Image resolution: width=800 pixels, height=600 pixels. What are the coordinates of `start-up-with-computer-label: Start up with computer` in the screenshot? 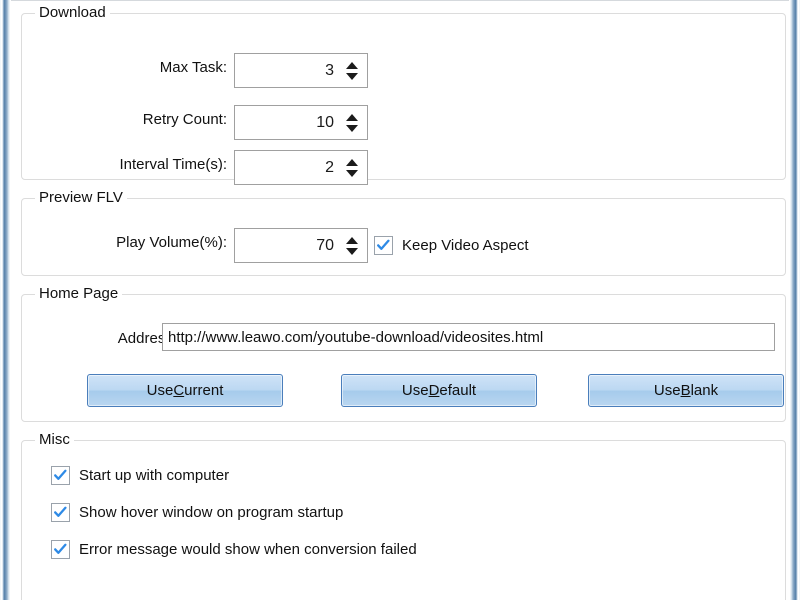 It's located at (154, 475).